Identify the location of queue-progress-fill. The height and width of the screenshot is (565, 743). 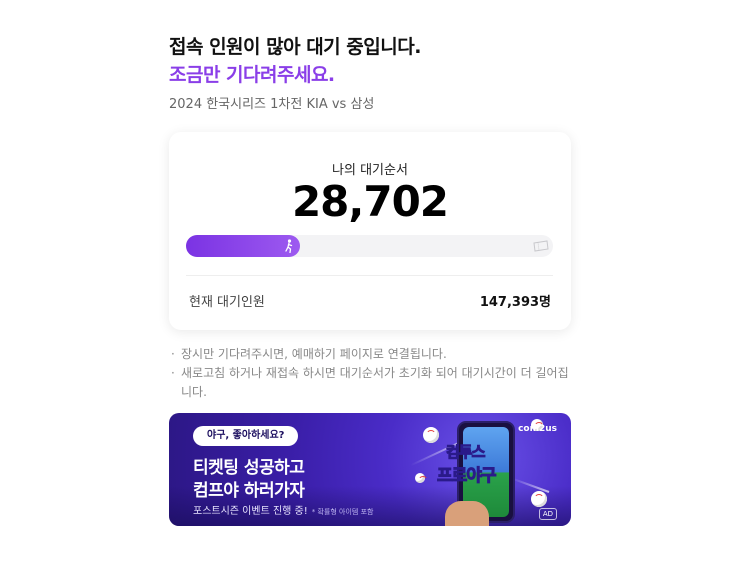
(243, 246).